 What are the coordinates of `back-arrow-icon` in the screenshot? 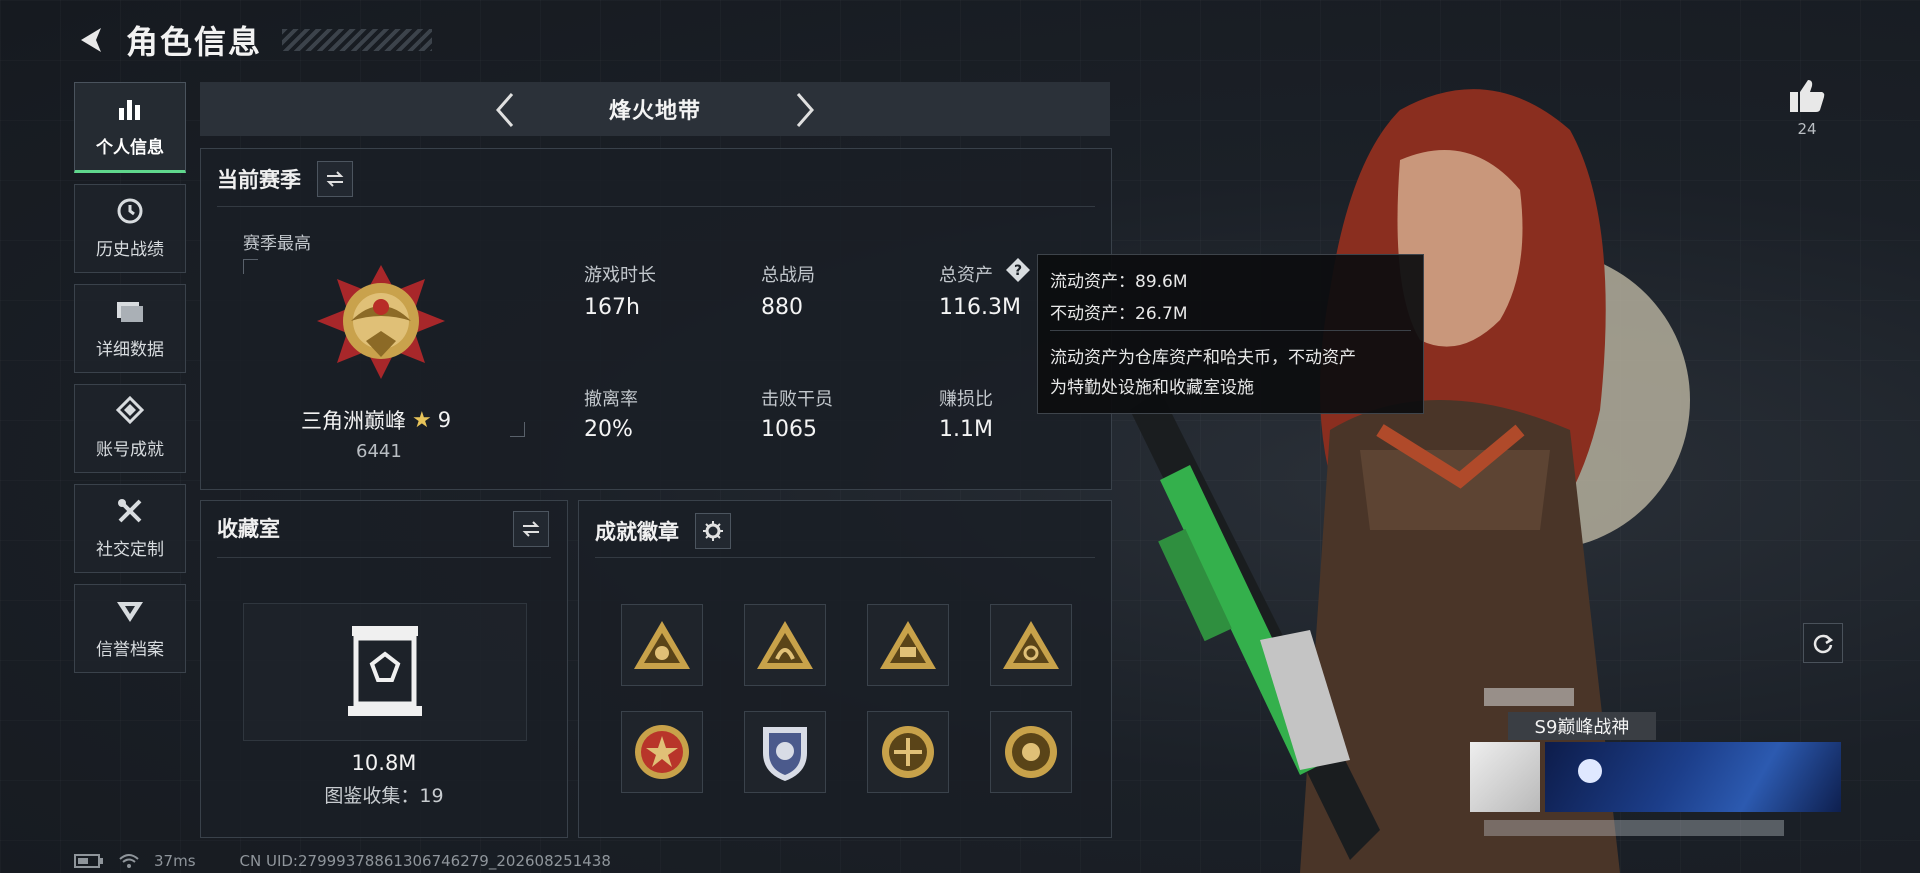 It's located at (91, 40).